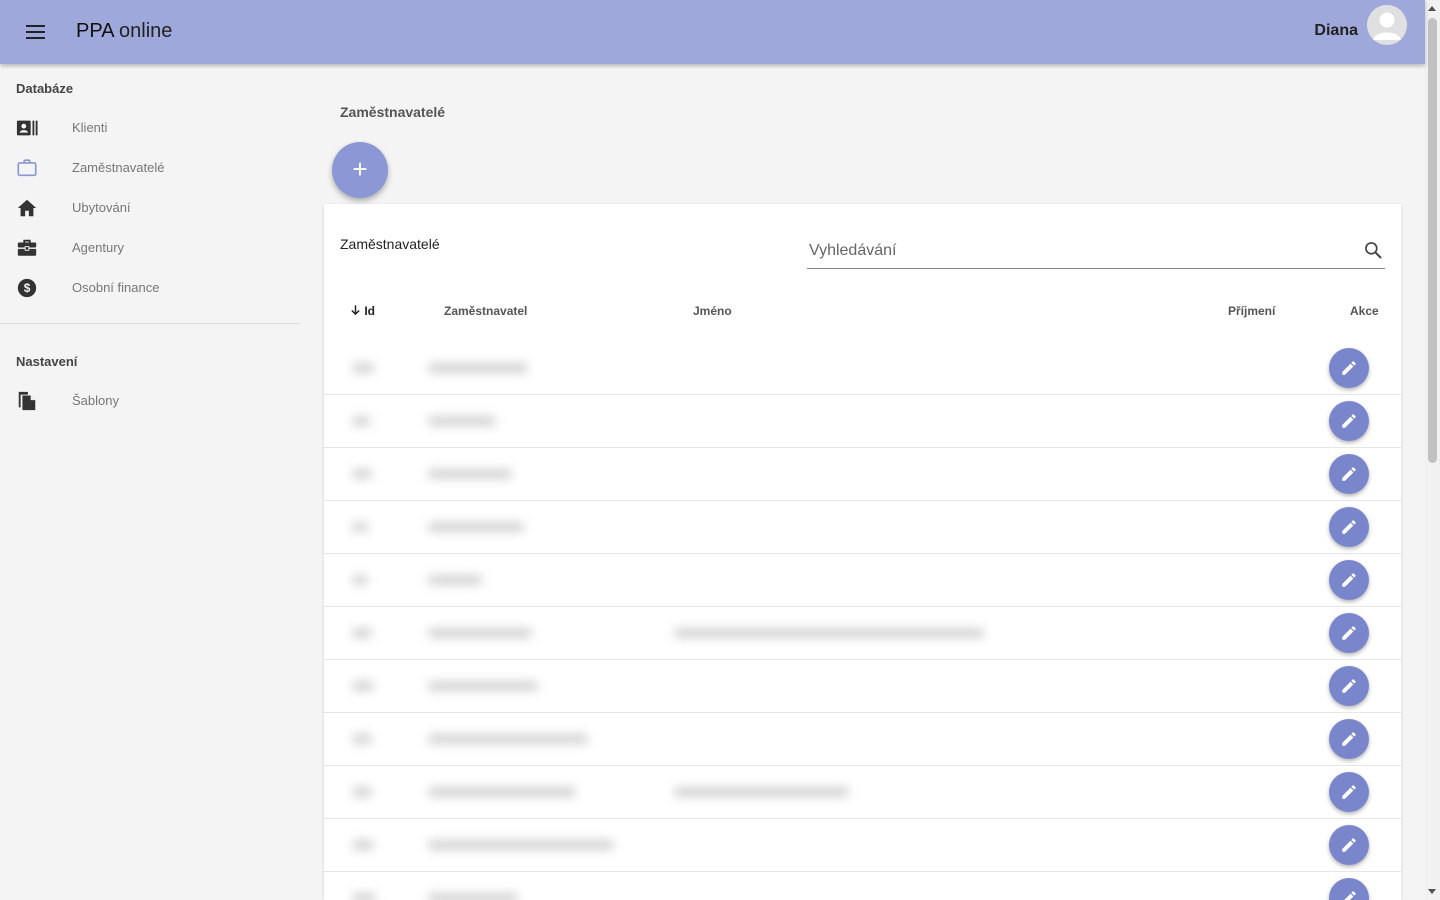  What do you see at coordinates (118, 167) in the screenshot?
I see `sidebar-item-label: Zaměstnavatelé` at bounding box center [118, 167].